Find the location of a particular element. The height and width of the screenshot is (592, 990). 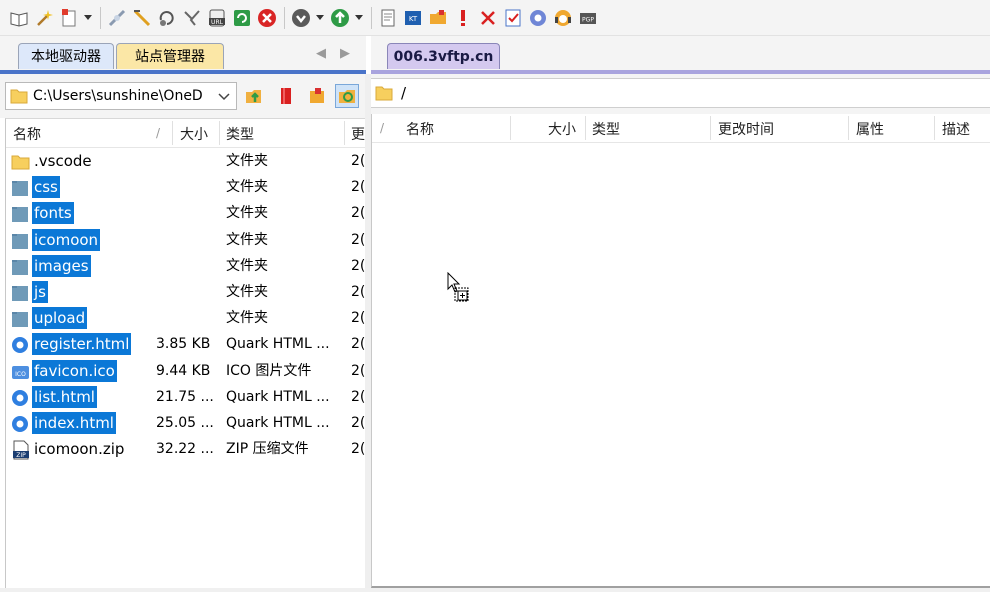

column-header-date: 更 is located at coordinates (358, 134).